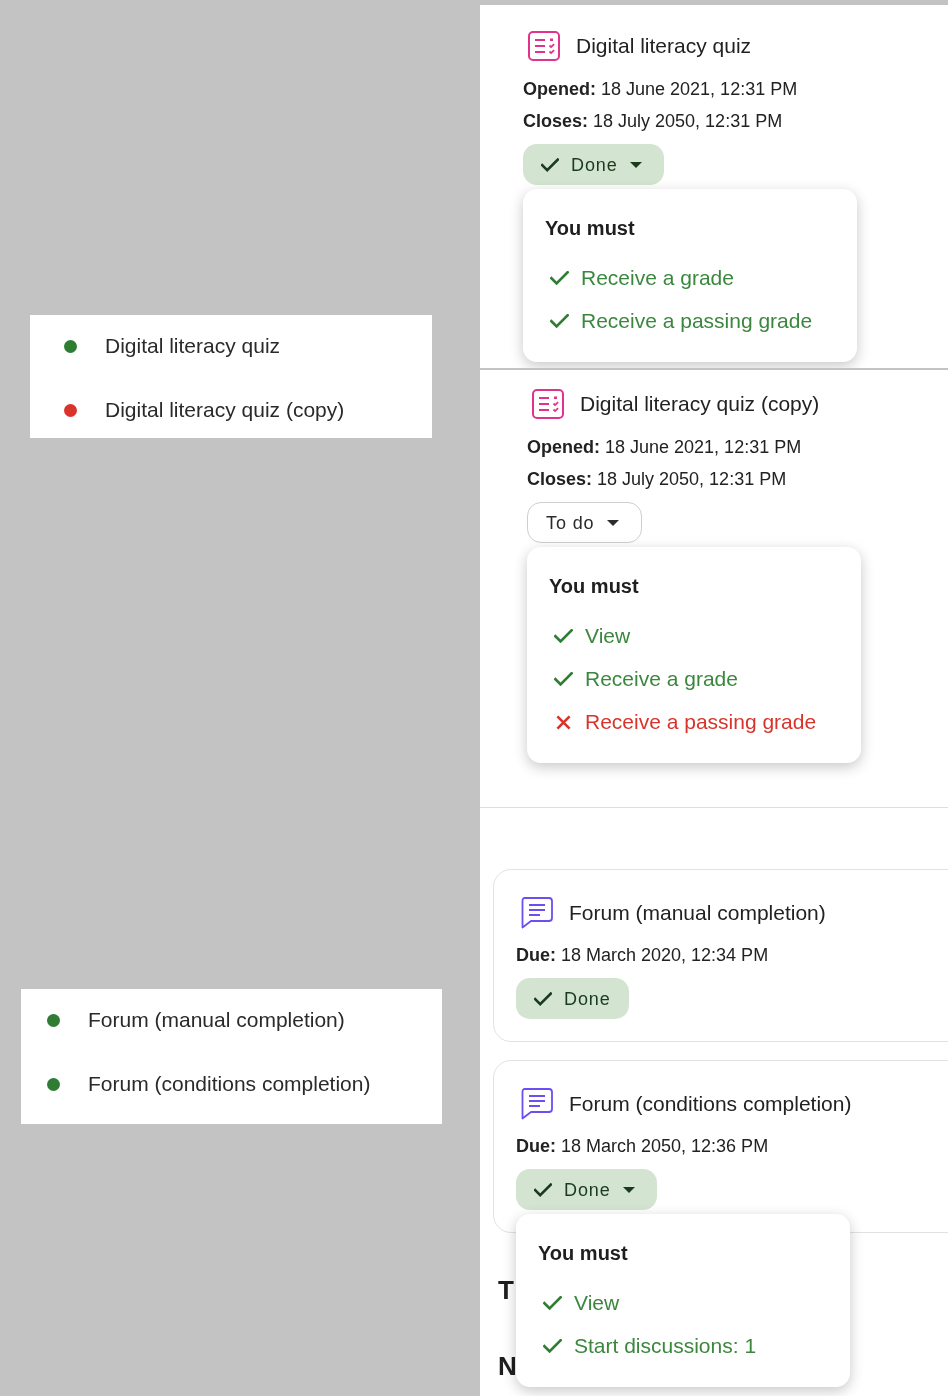  I want to click on legend-label: Forum (conditions completion), so click(229, 1084).